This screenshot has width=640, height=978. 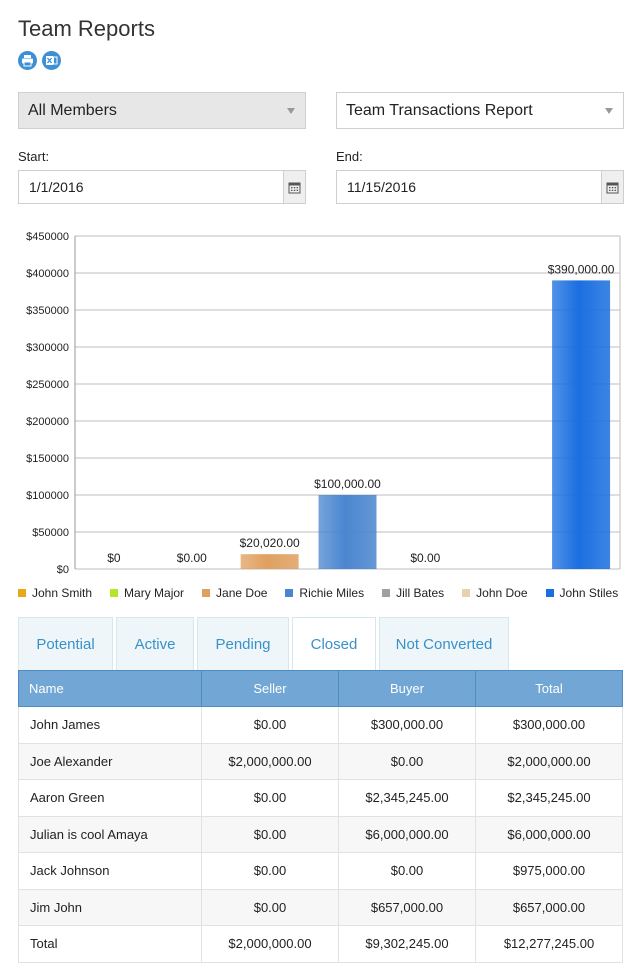 What do you see at coordinates (47, 459) in the screenshot?
I see `y-tick-label: $150000` at bounding box center [47, 459].